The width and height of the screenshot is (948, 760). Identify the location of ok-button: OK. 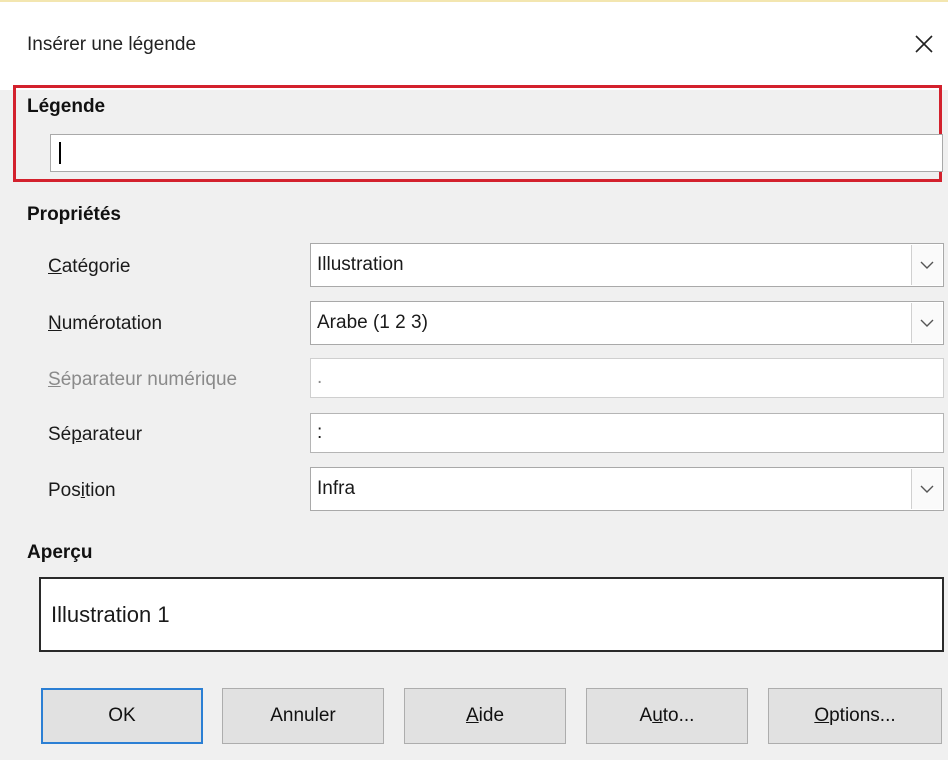
(122, 716).